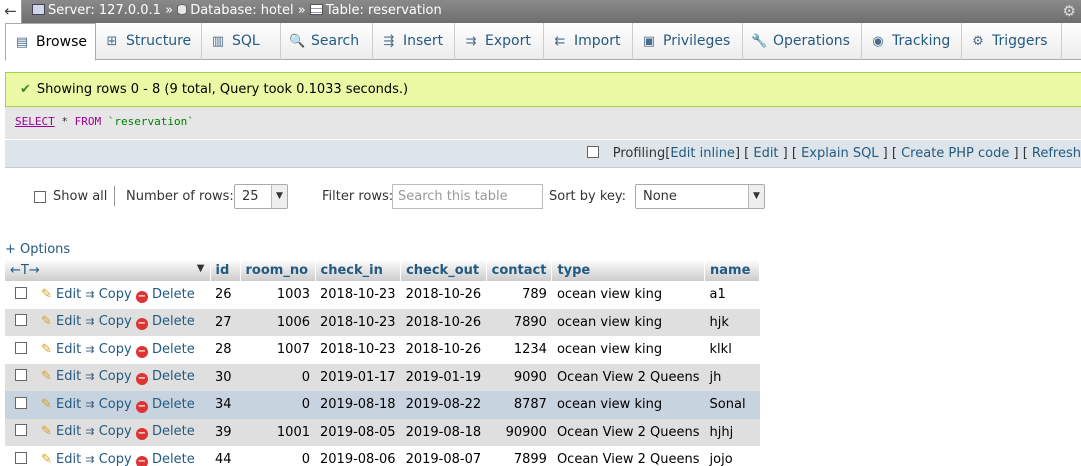 This screenshot has width=1081, height=466. What do you see at coordinates (912, 41) in the screenshot?
I see `tab-tracking: ◉ Tracking` at bounding box center [912, 41].